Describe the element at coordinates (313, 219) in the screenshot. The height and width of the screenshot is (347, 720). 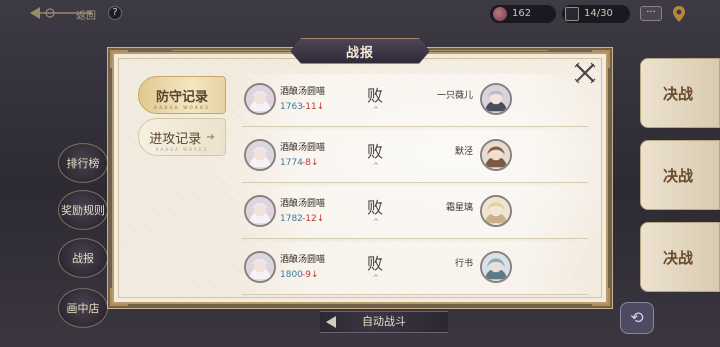
I see `score-change: -12↓` at that location.